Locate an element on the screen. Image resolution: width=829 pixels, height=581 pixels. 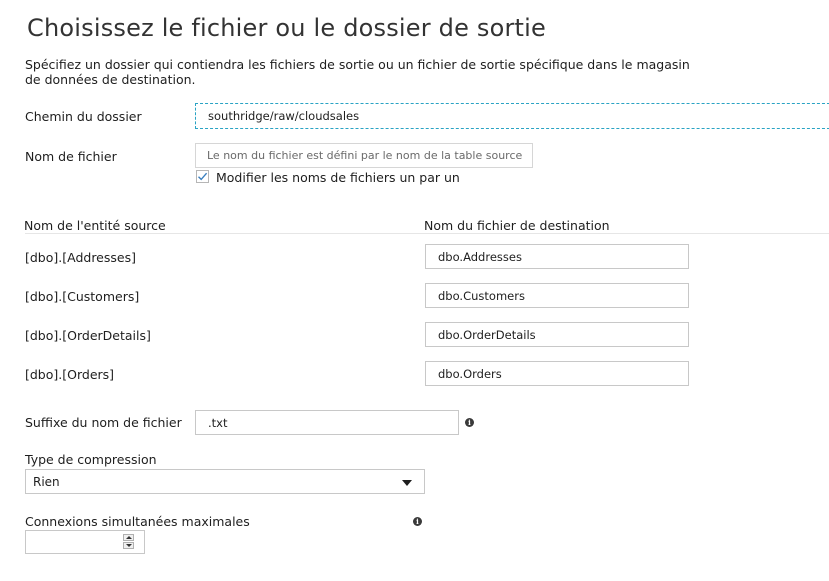
dest-file-value: dbo.Customers is located at coordinates (481, 295).